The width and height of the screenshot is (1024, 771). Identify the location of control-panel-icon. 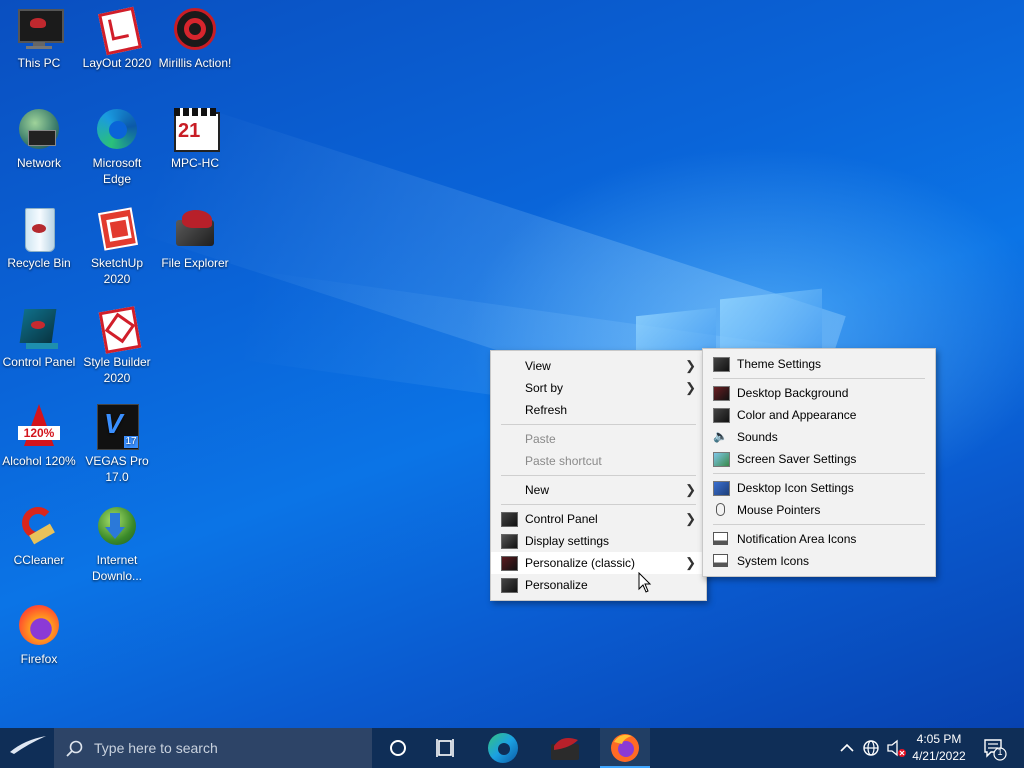
(39, 328).